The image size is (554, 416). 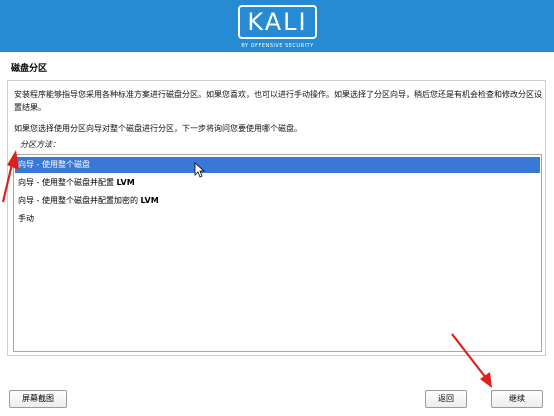 What do you see at coordinates (277, 183) in the screenshot?
I see `option-guided-lvm: 向导 - 使用整个磁盘并配置 LVM` at bounding box center [277, 183].